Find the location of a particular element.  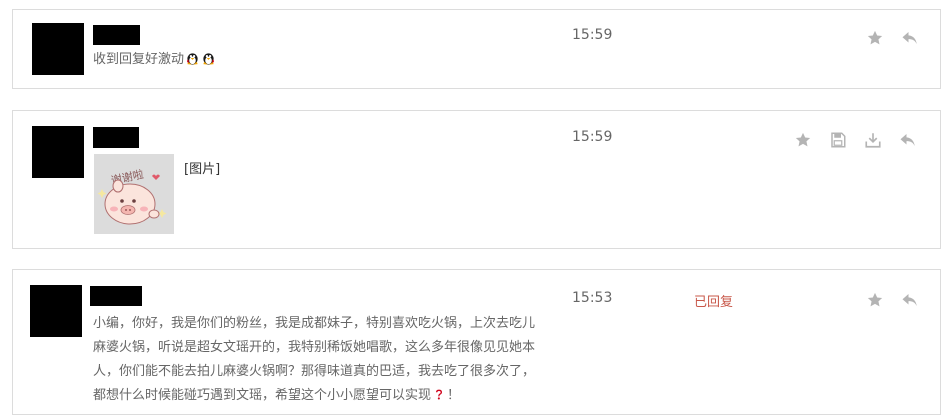

message-line: 小编，你好，我是你们的粉丝，我是成都妹子，特别喜欢吃火锅，上次去吃儿 is located at coordinates (314, 323).